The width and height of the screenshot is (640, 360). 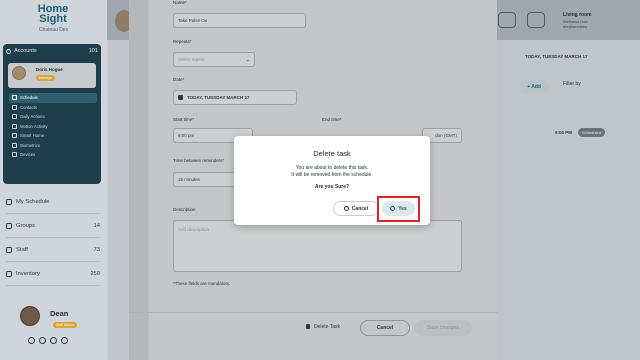 What do you see at coordinates (556, 56) in the screenshot?
I see `date-chip: TODAY, TUESDAY MARCH 17` at bounding box center [556, 56].